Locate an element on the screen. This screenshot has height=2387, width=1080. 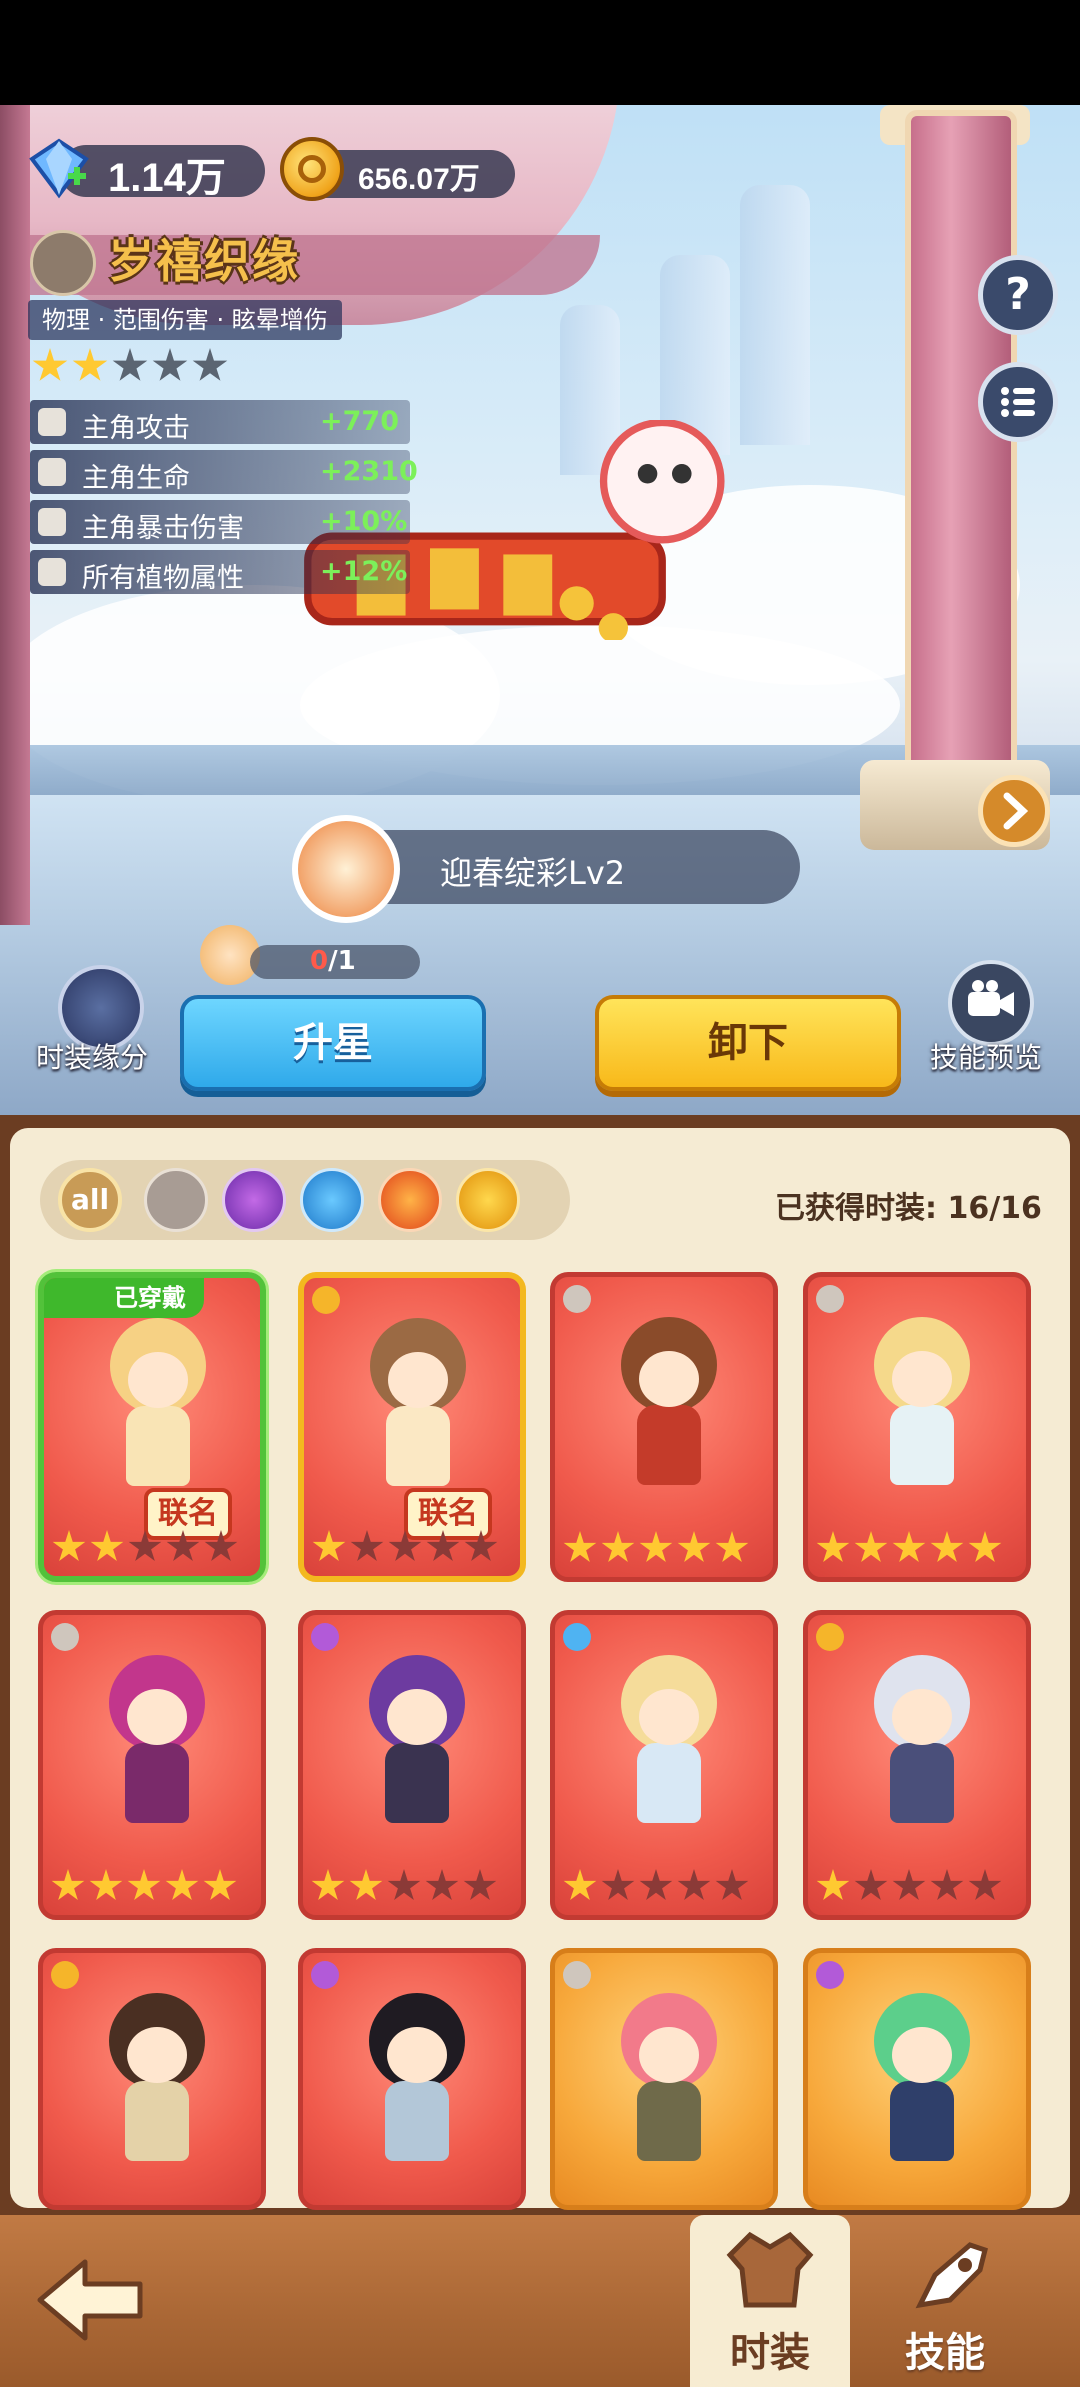
next-arrow-button is located at coordinates (1014, 811).